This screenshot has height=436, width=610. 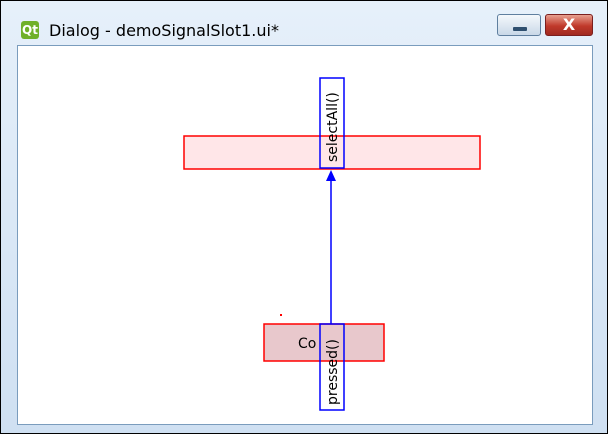 I want to click on sender-button-label: Co, so click(x=307, y=344).